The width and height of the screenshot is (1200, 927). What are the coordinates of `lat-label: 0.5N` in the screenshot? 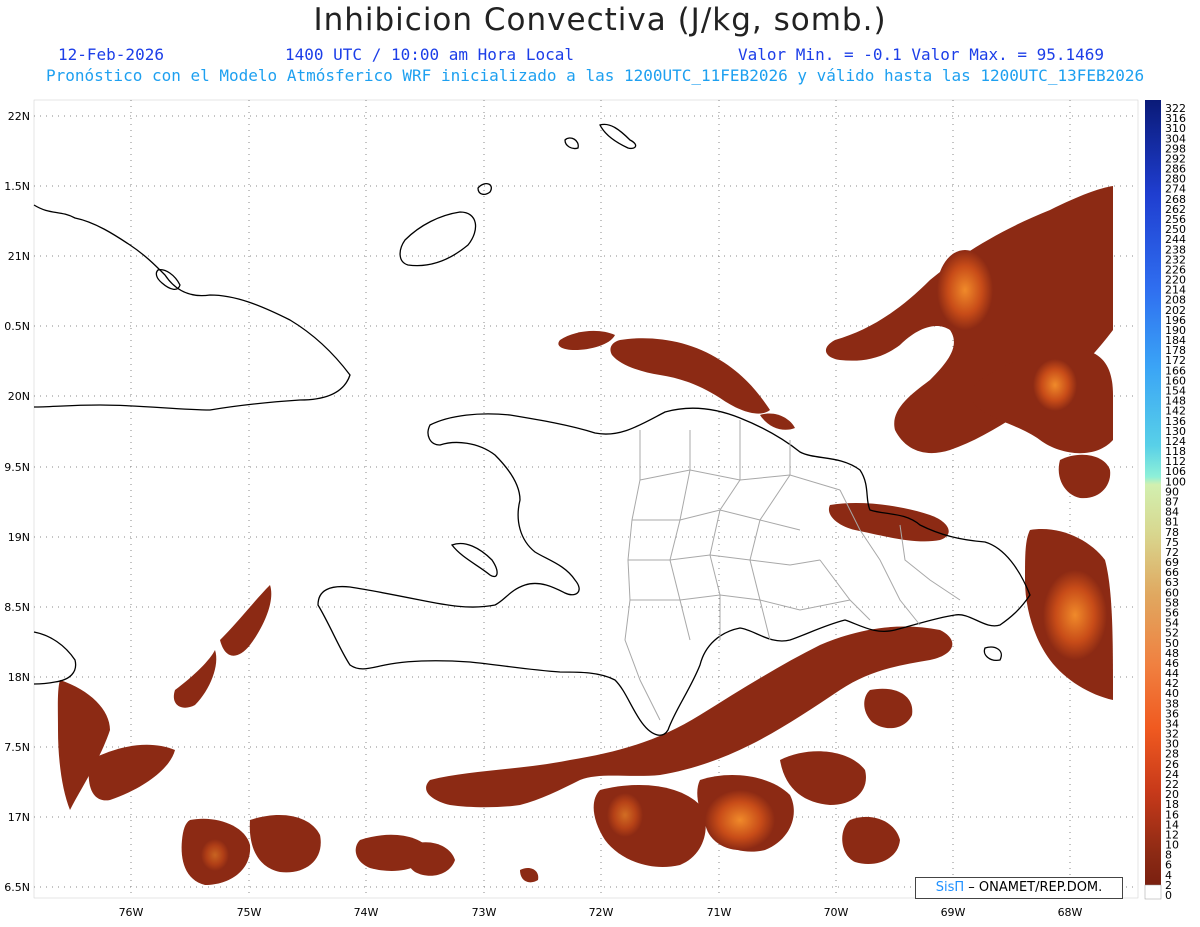 It's located at (17, 326).